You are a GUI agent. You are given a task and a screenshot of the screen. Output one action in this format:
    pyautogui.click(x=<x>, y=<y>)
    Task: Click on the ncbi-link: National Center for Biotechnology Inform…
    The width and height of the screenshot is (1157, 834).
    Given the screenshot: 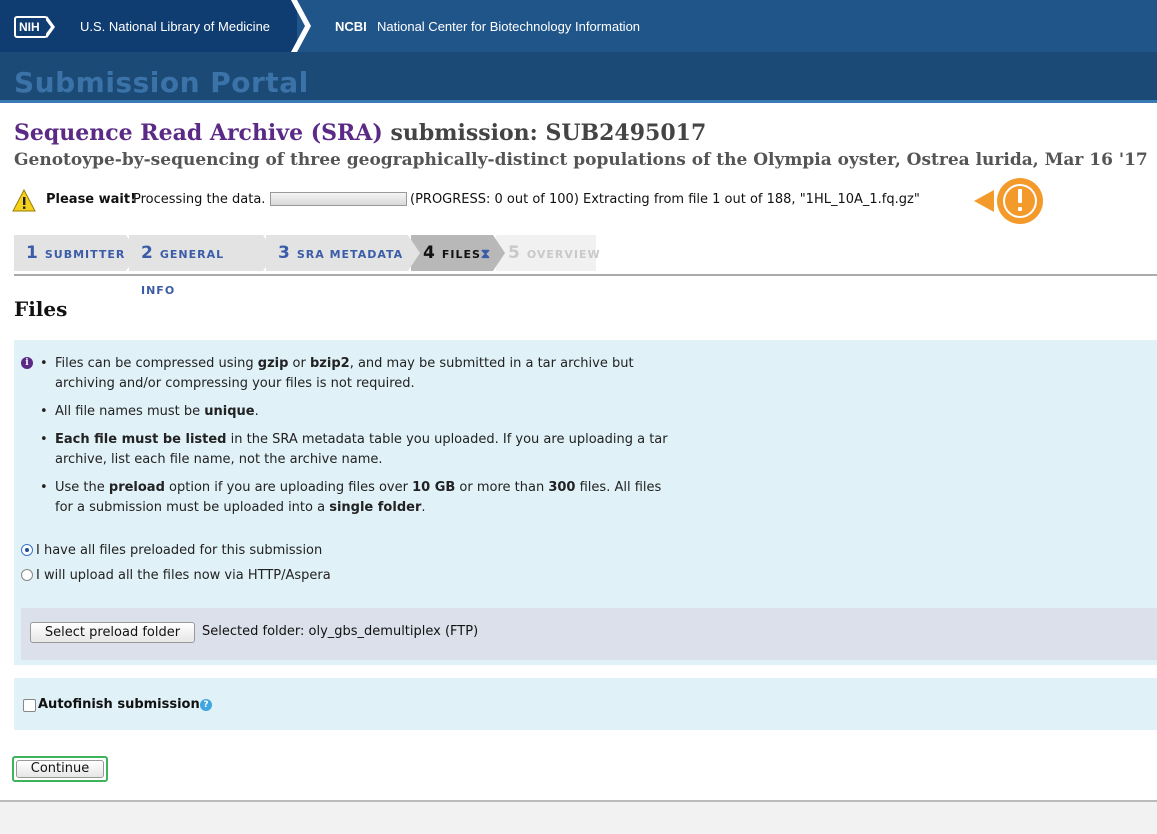 What is the action you would take?
    pyautogui.click(x=508, y=26)
    